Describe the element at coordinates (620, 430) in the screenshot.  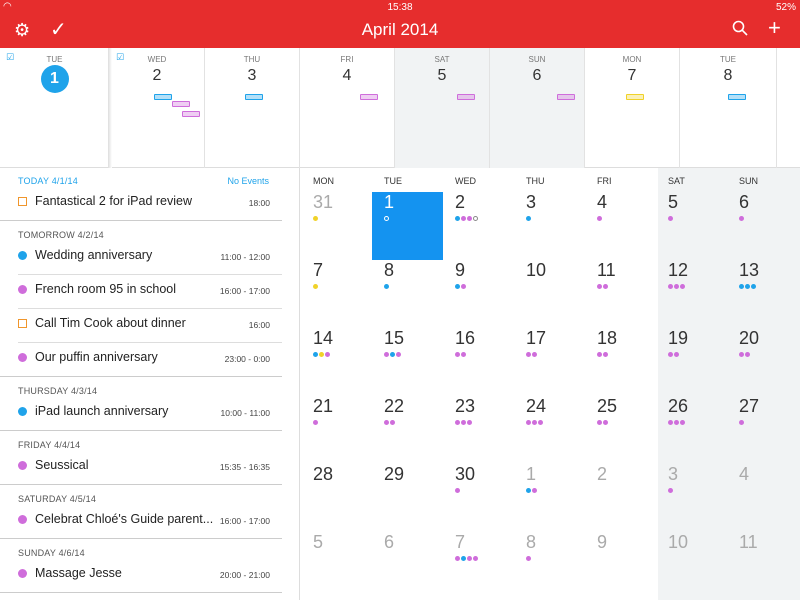
I see `day-cell: 25` at that location.